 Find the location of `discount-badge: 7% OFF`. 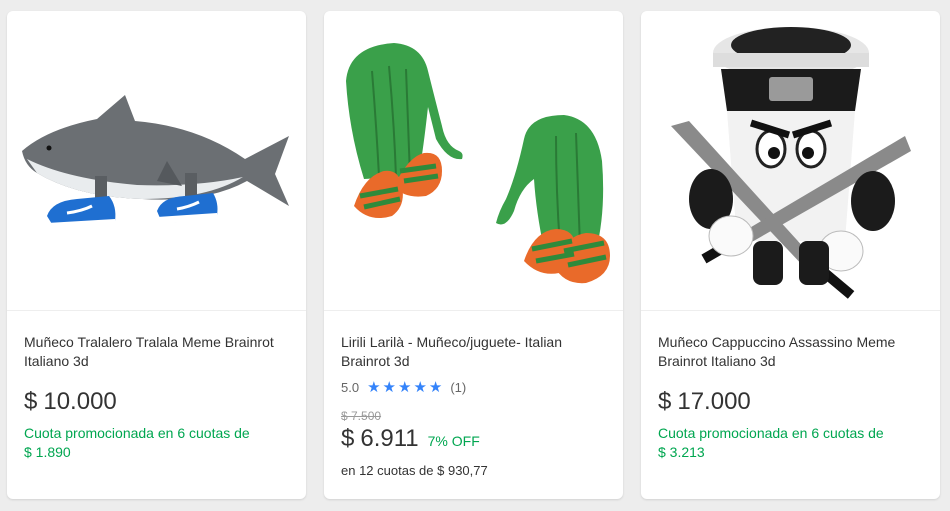

discount-badge: 7% OFF is located at coordinates (453, 441).